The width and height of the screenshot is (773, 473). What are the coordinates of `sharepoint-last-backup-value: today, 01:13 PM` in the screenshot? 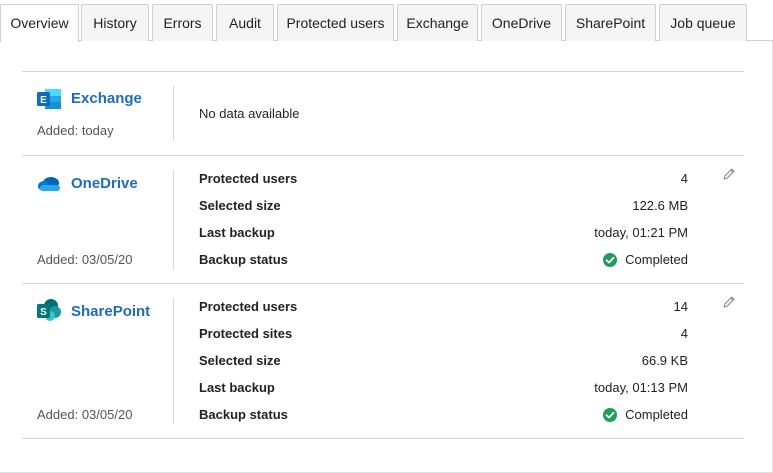 It's located at (641, 387).